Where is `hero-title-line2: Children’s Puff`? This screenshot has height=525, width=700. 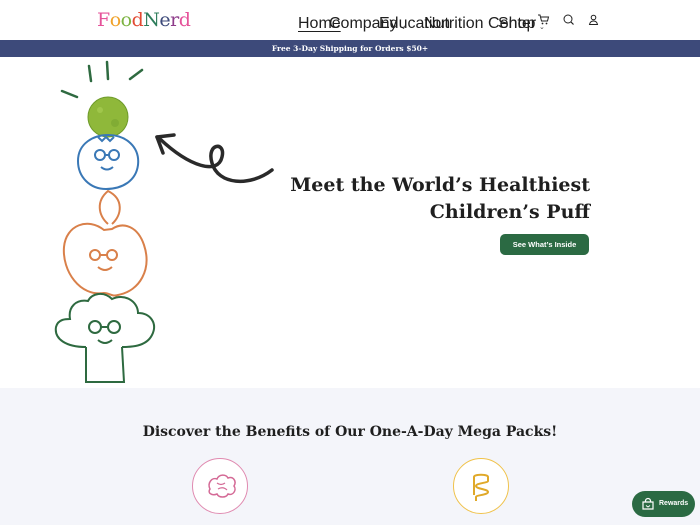
hero-title-line2: Children’s Puff is located at coordinates (509, 212).